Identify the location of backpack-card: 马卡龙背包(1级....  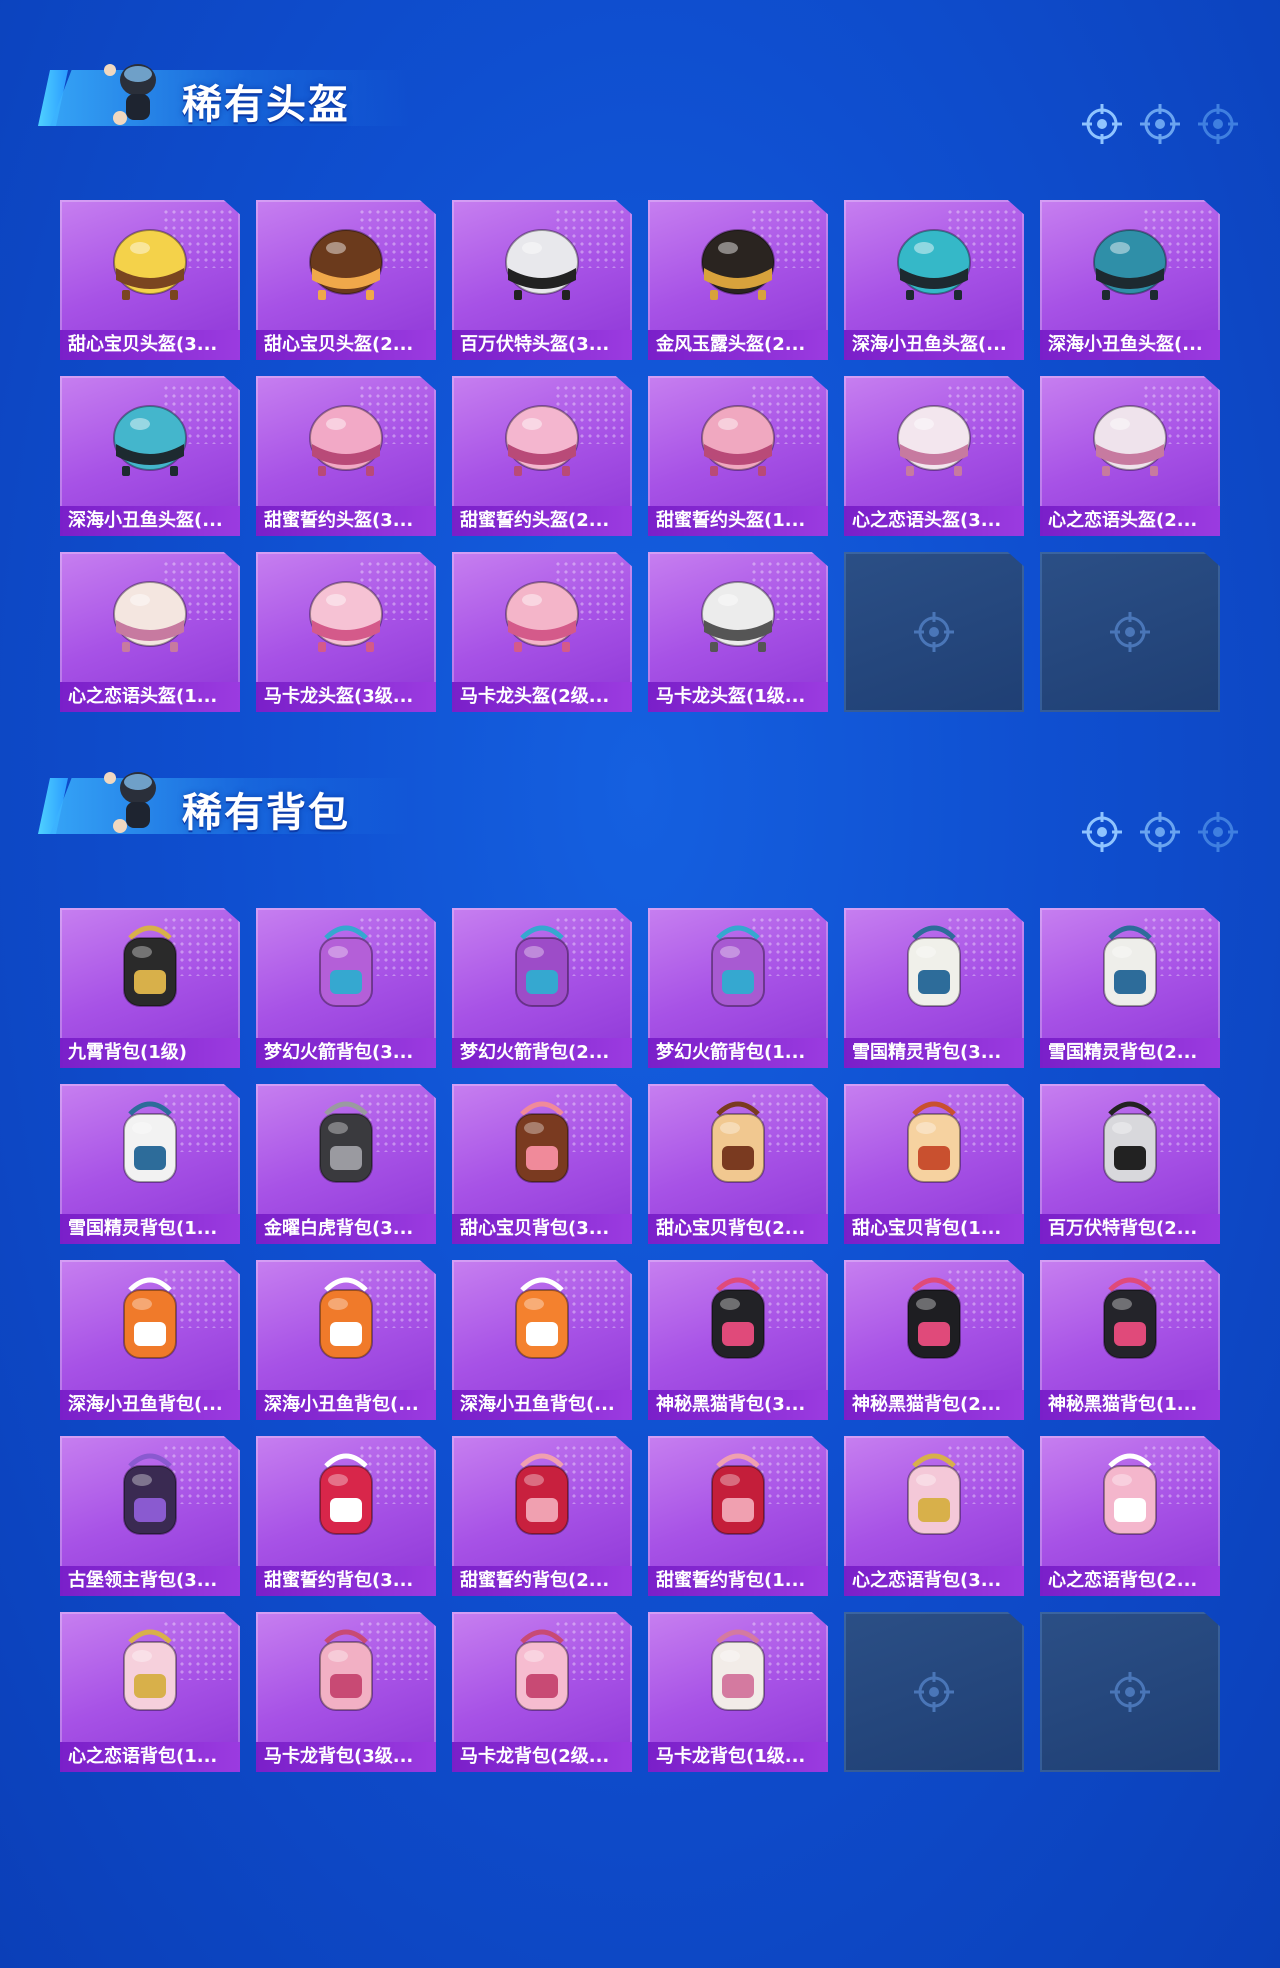
(738, 1692).